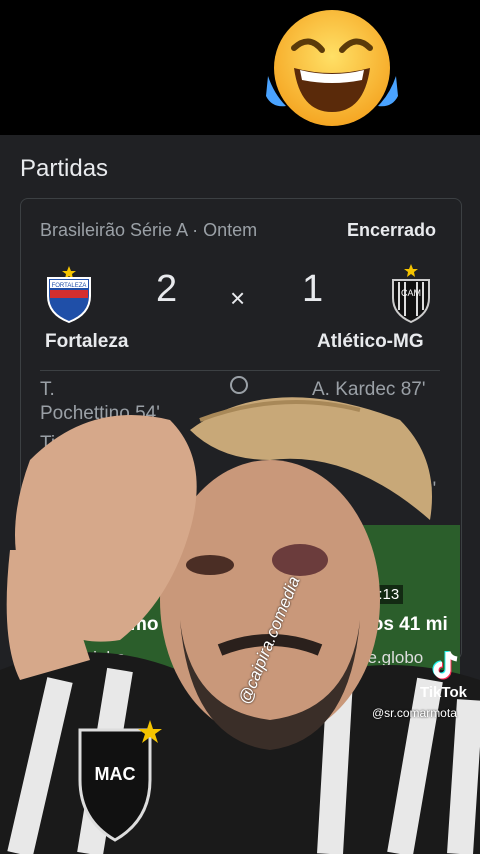  I want to click on tiktok-username: @sr.comarmota, so click(414, 713).